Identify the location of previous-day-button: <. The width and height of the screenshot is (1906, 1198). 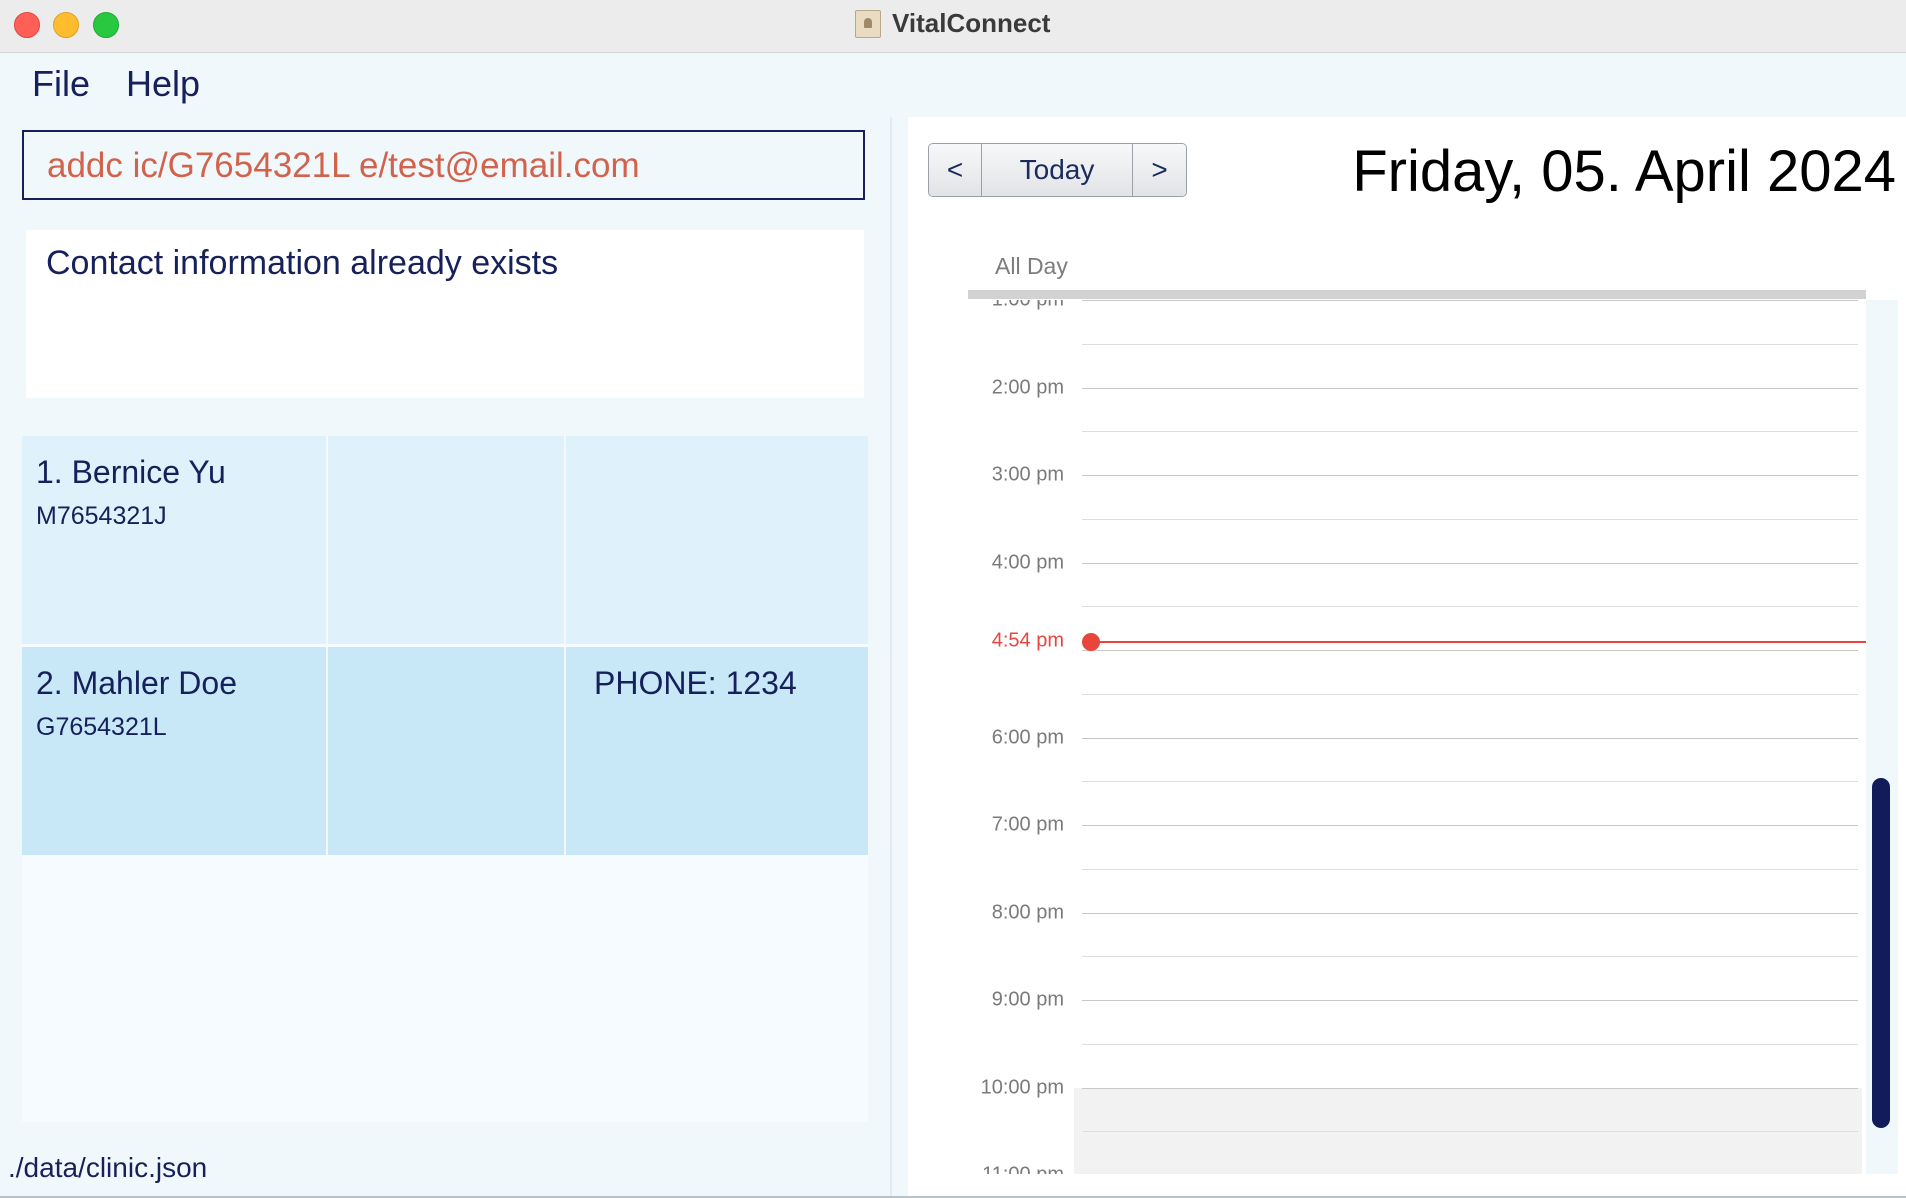
(955, 170).